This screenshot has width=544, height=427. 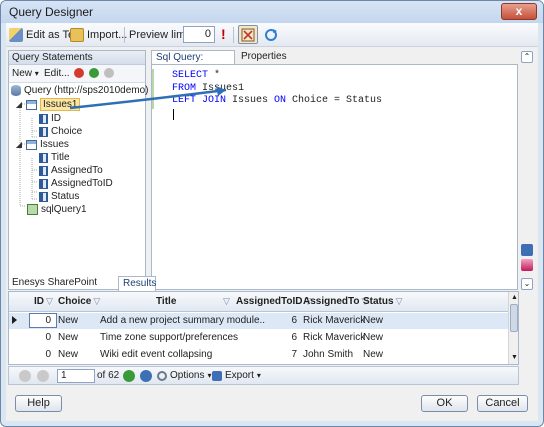 What do you see at coordinates (334, 337) in the screenshot?
I see `cell-assignedto: Rick Maverick` at bounding box center [334, 337].